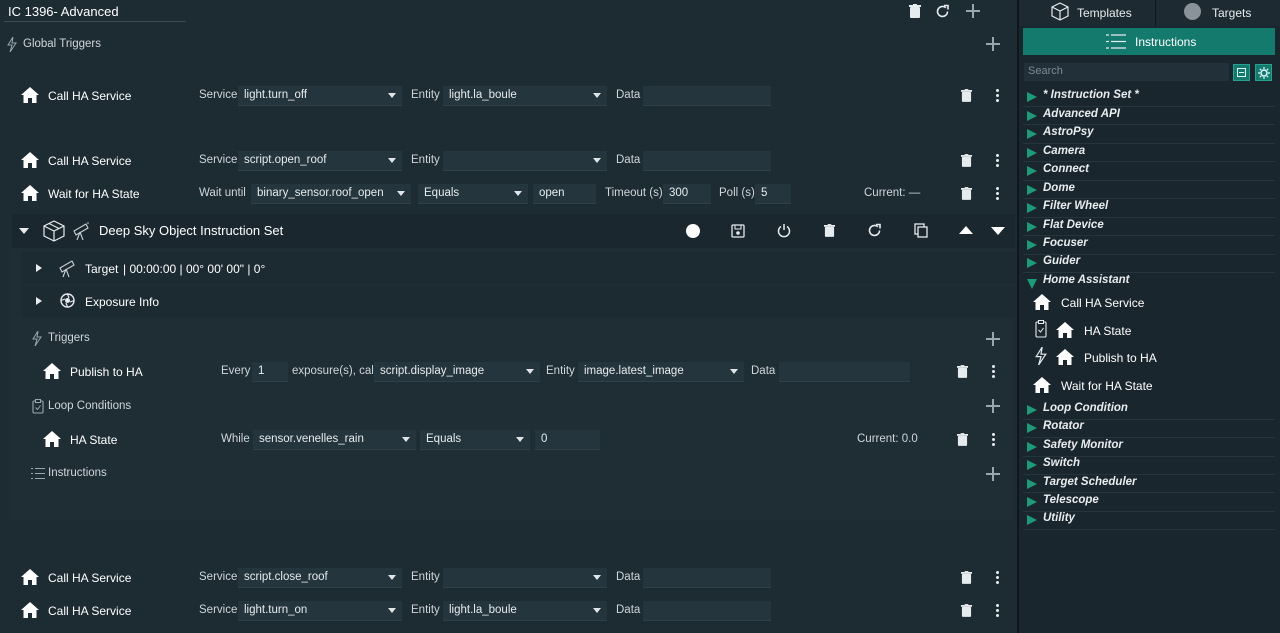 Image resolution: width=1280 pixels, height=633 pixels. What do you see at coordinates (998, 231) in the screenshot?
I see `move-down-icon` at bounding box center [998, 231].